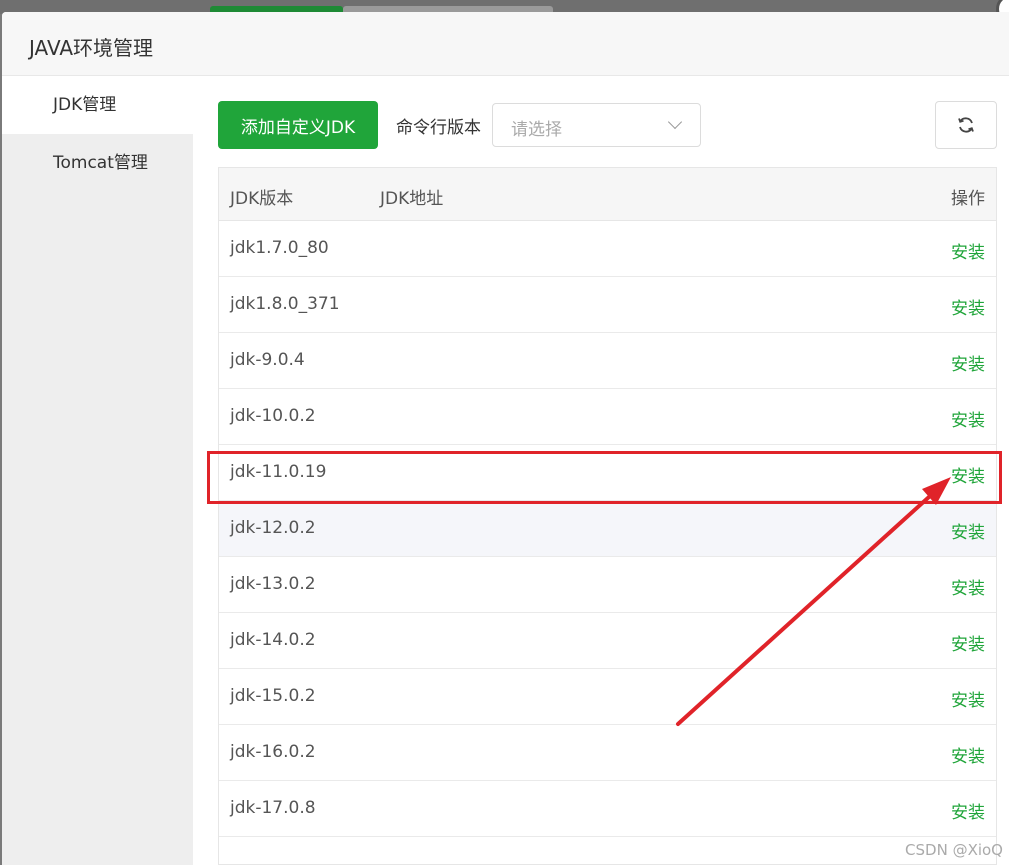 The width and height of the screenshot is (1009, 865). I want to click on table-row: jdk-16.0.2 安装, so click(607, 753).